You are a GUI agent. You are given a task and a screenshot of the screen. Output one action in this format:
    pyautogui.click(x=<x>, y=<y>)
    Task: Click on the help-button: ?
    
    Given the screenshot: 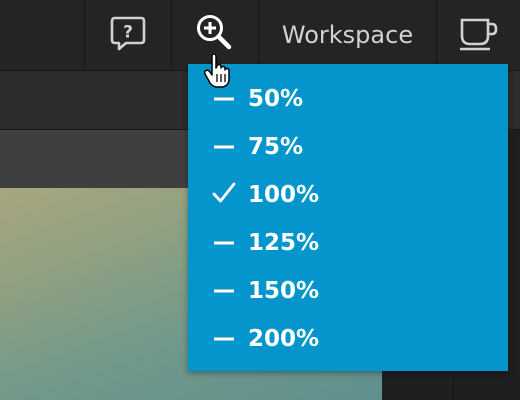 What is the action you would take?
    pyautogui.click(x=128, y=35)
    